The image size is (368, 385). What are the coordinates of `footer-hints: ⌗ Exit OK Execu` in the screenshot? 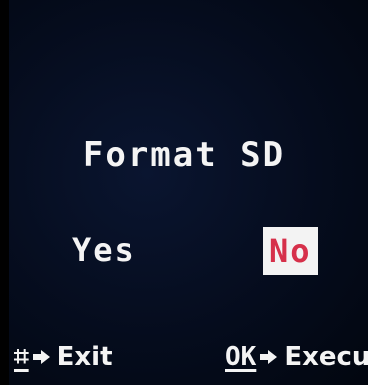 It's located at (184, 357).